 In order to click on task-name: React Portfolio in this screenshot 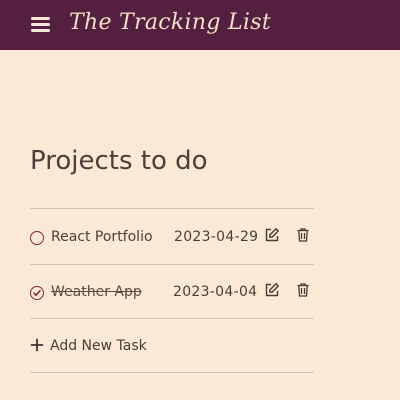, I will do `click(102, 237)`.